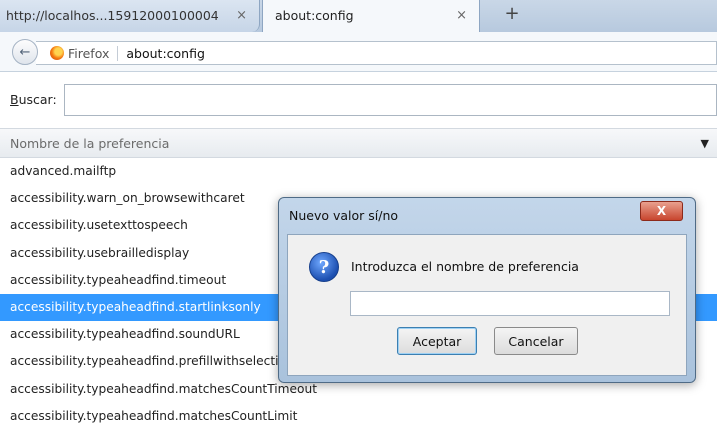 This screenshot has height=430, width=717. I want to click on tab-label: about:config, so click(314, 15).